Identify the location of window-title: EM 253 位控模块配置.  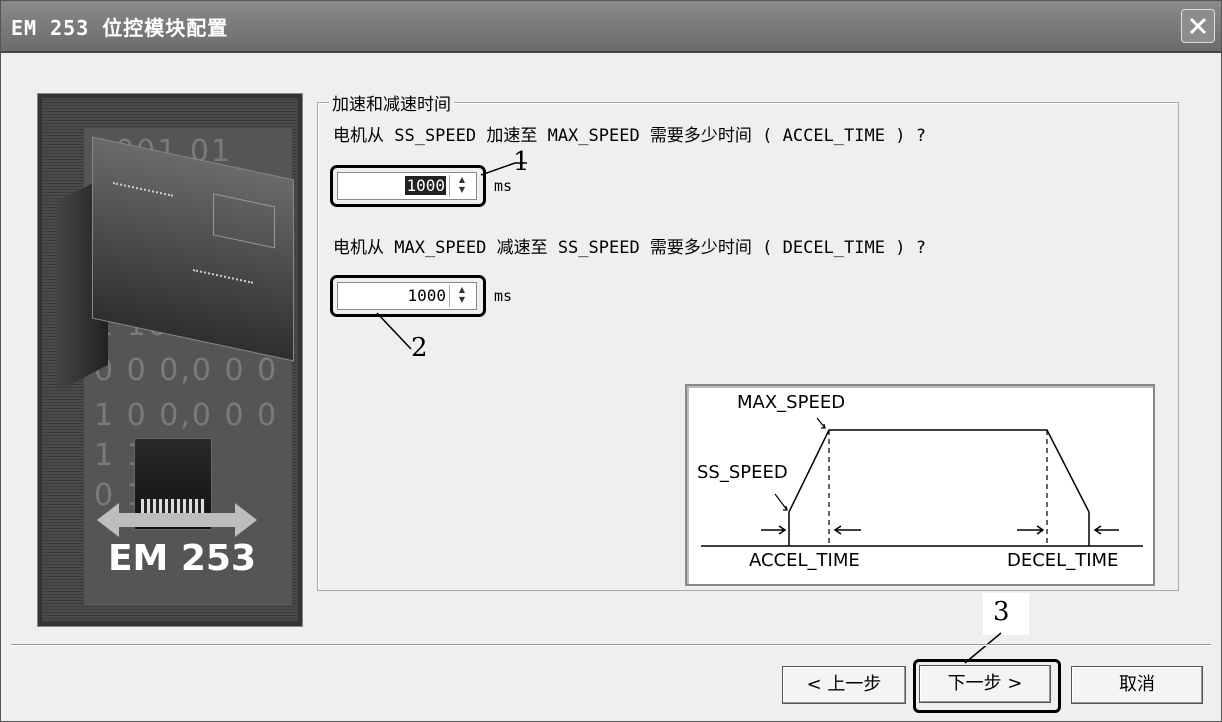
(120, 28).